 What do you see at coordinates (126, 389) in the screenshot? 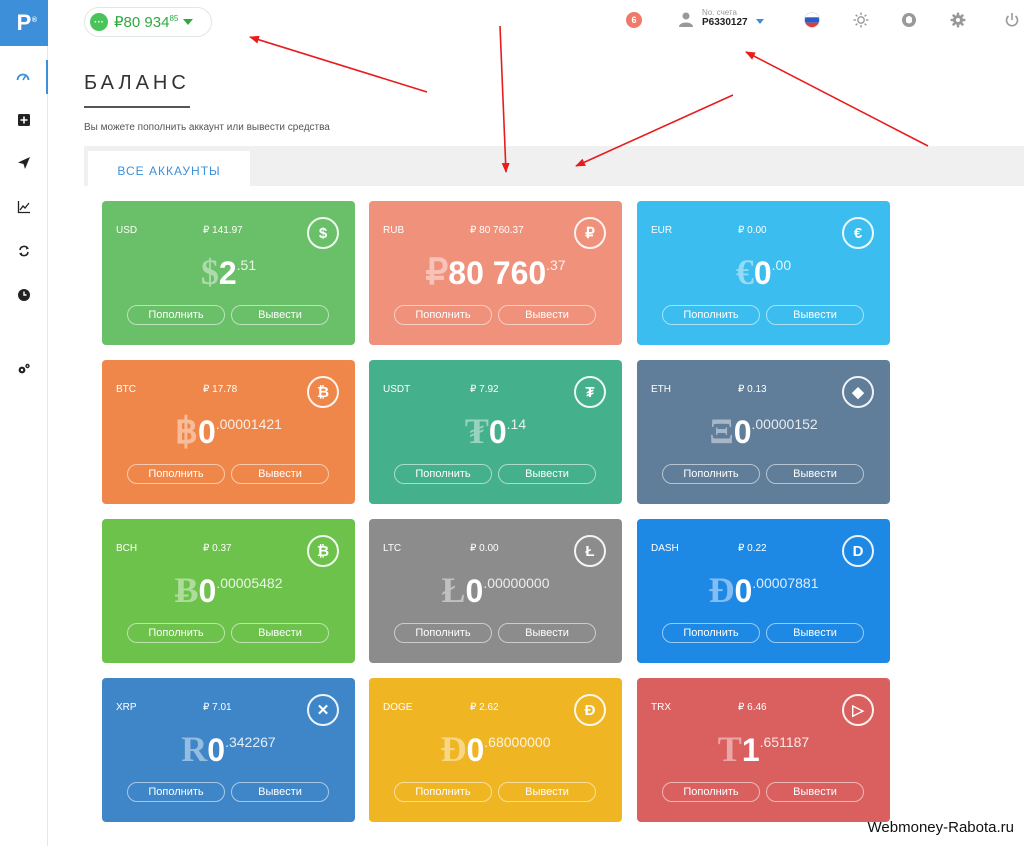
I see `currency-code: BTC` at bounding box center [126, 389].